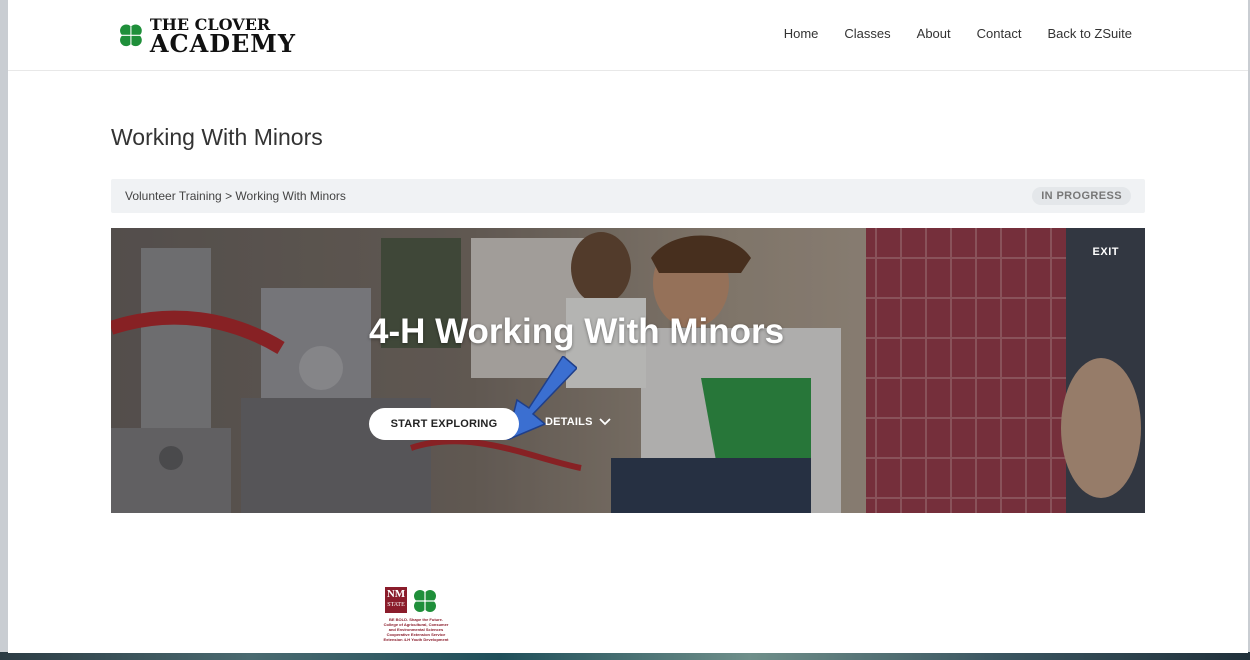 This screenshot has height=660, width=1250. I want to click on nmsu-logo: NM STATE, so click(396, 600).